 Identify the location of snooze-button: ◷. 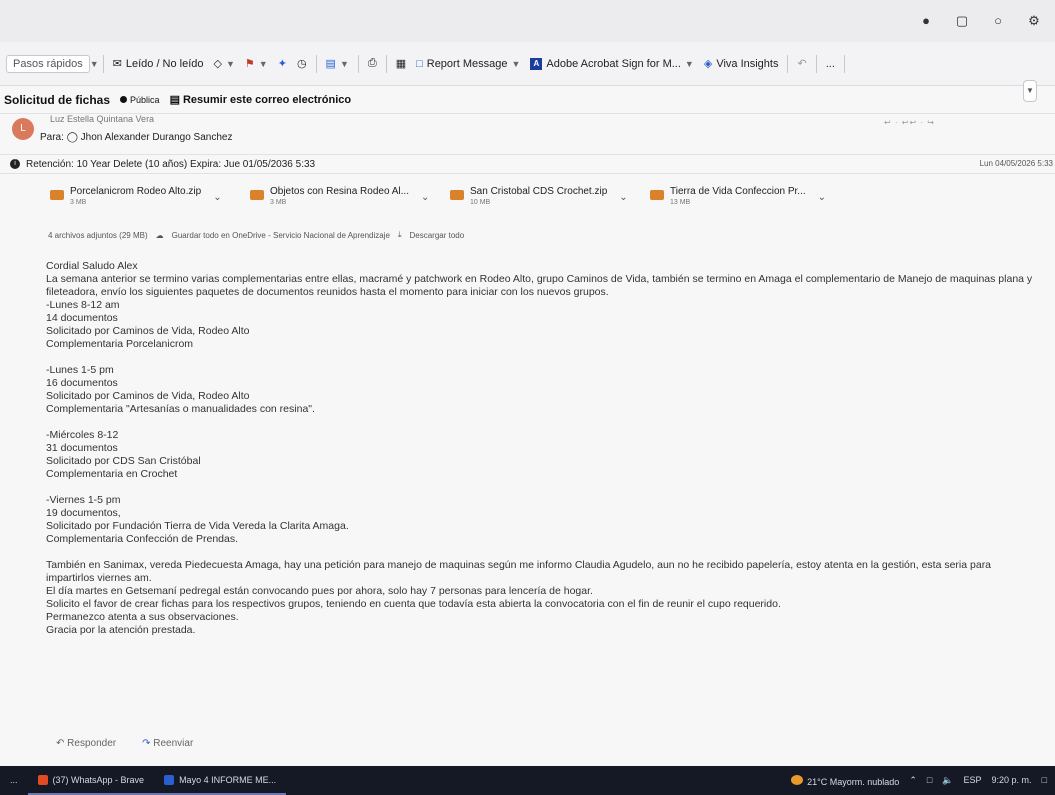
(302, 63).